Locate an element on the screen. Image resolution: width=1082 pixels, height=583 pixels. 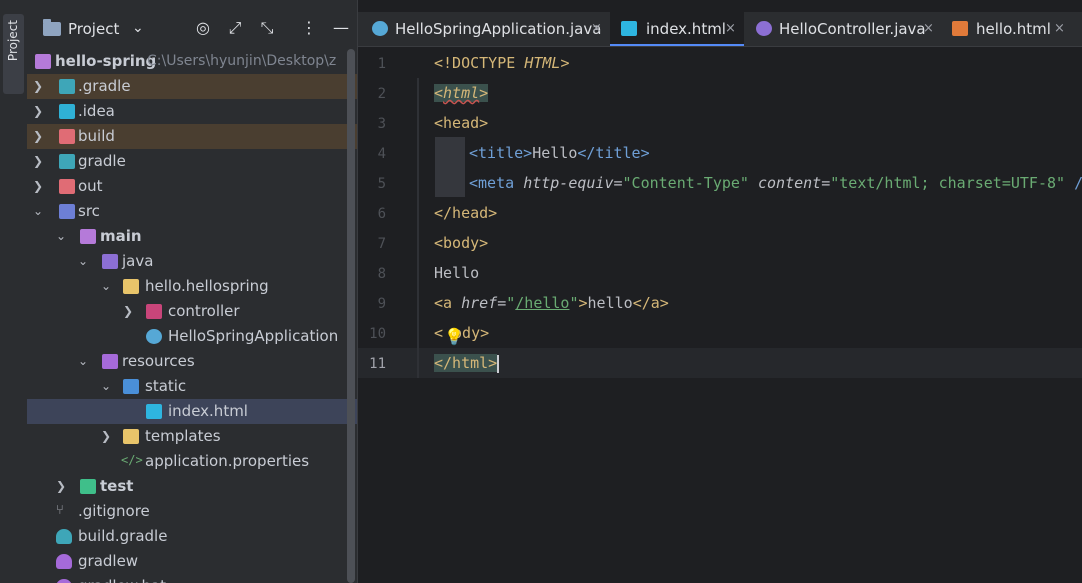
tree-item-label: build.gradle is located at coordinates (123, 536).